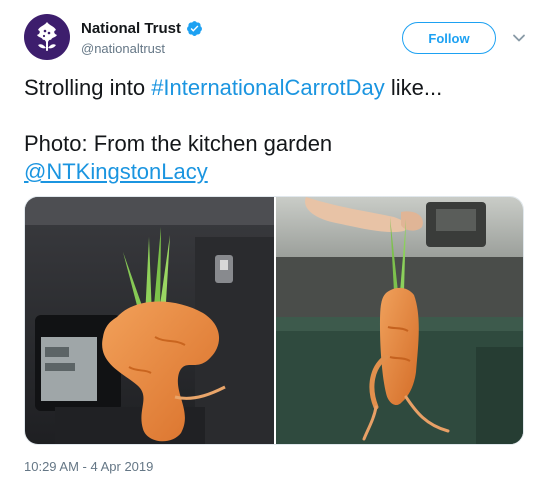 Image resolution: width=548 pixels, height=485 pixels. Describe the element at coordinates (88, 466) in the screenshot. I see `timestamp: 10:29 AM - 4 Apr 2019` at that location.